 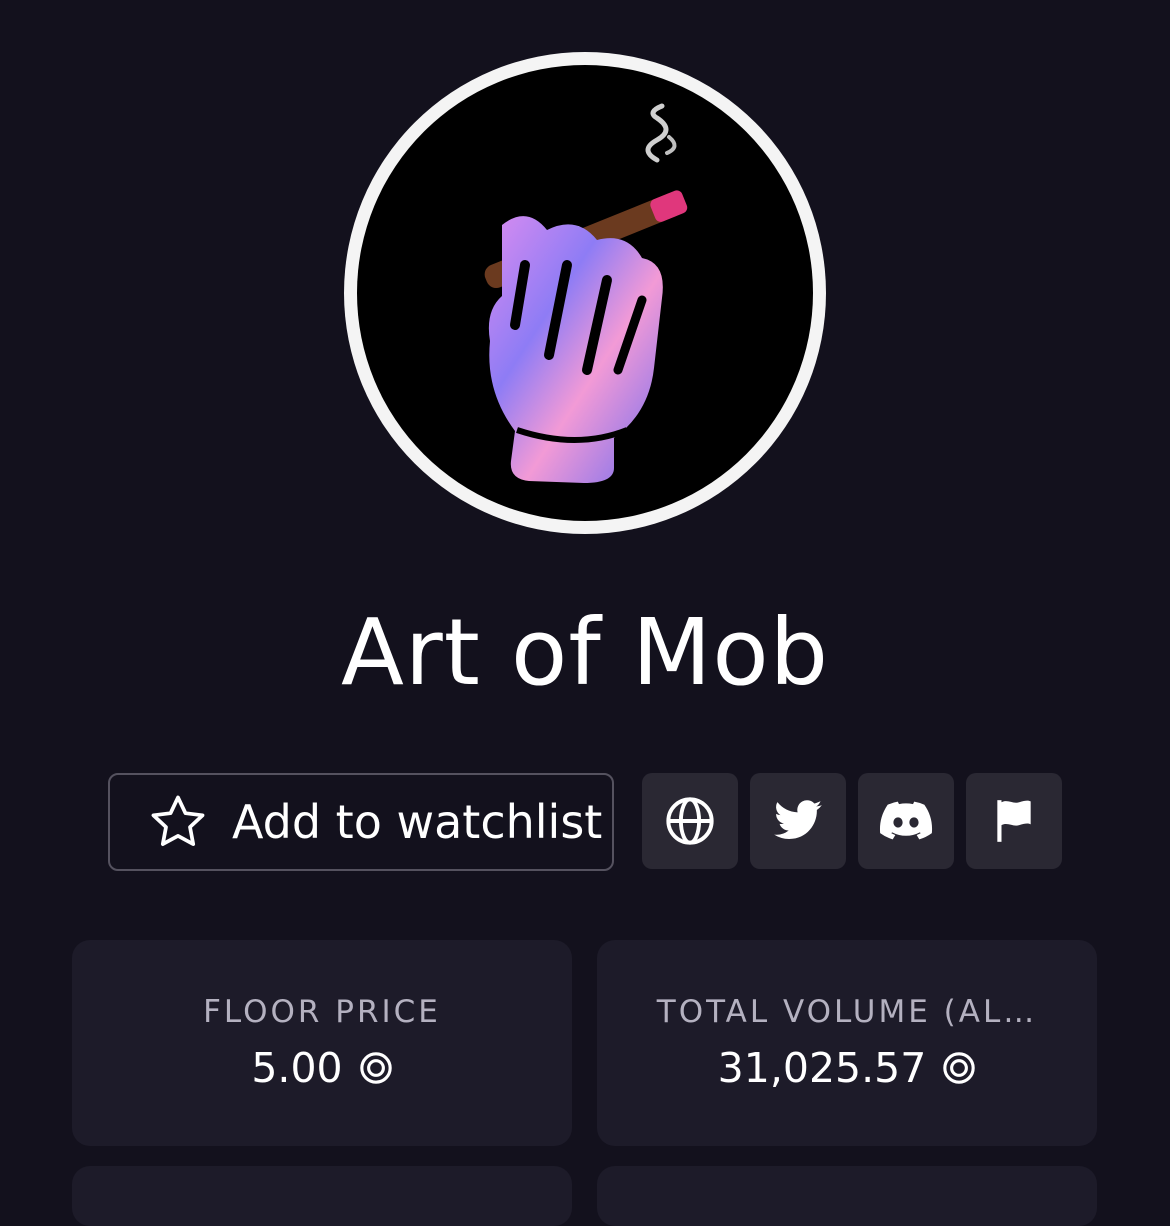 What do you see at coordinates (822, 1068) in the screenshot?
I see `stat-value: 31,025.57` at bounding box center [822, 1068].